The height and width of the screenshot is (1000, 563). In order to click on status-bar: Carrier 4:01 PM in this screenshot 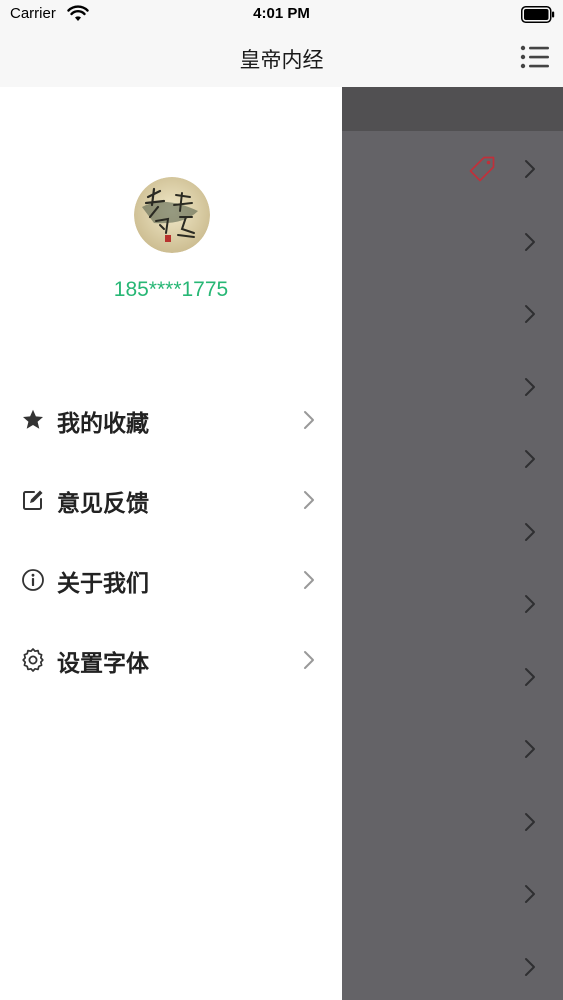, I will do `click(281, 15)`.